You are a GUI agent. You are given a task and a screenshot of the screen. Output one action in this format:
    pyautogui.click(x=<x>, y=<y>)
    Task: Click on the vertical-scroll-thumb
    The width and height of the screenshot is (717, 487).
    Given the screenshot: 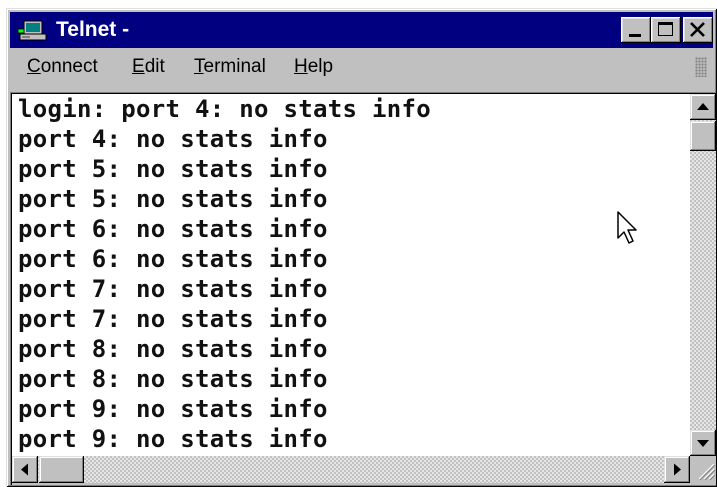 What is the action you would take?
    pyautogui.click(x=703, y=136)
    